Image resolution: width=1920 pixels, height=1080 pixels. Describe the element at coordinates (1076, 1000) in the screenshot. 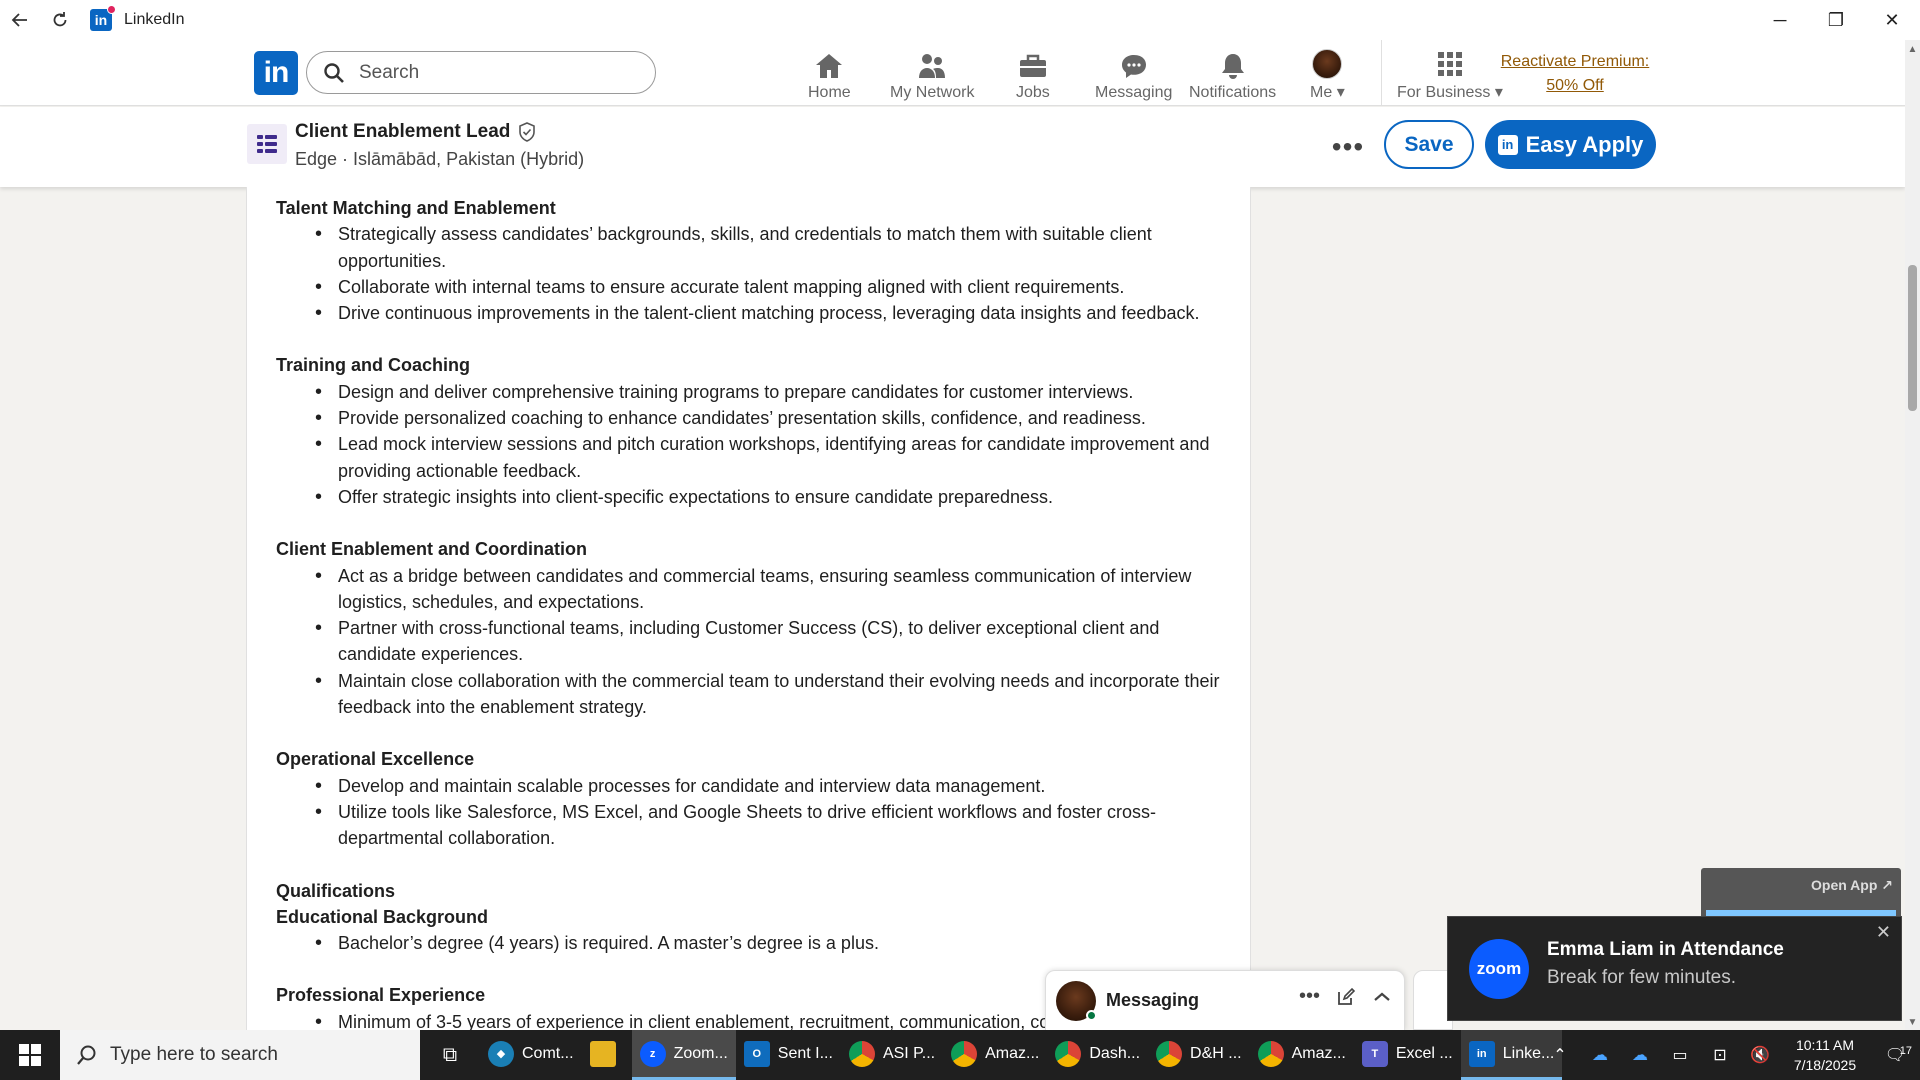

I see `messaging-avatar` at that location.